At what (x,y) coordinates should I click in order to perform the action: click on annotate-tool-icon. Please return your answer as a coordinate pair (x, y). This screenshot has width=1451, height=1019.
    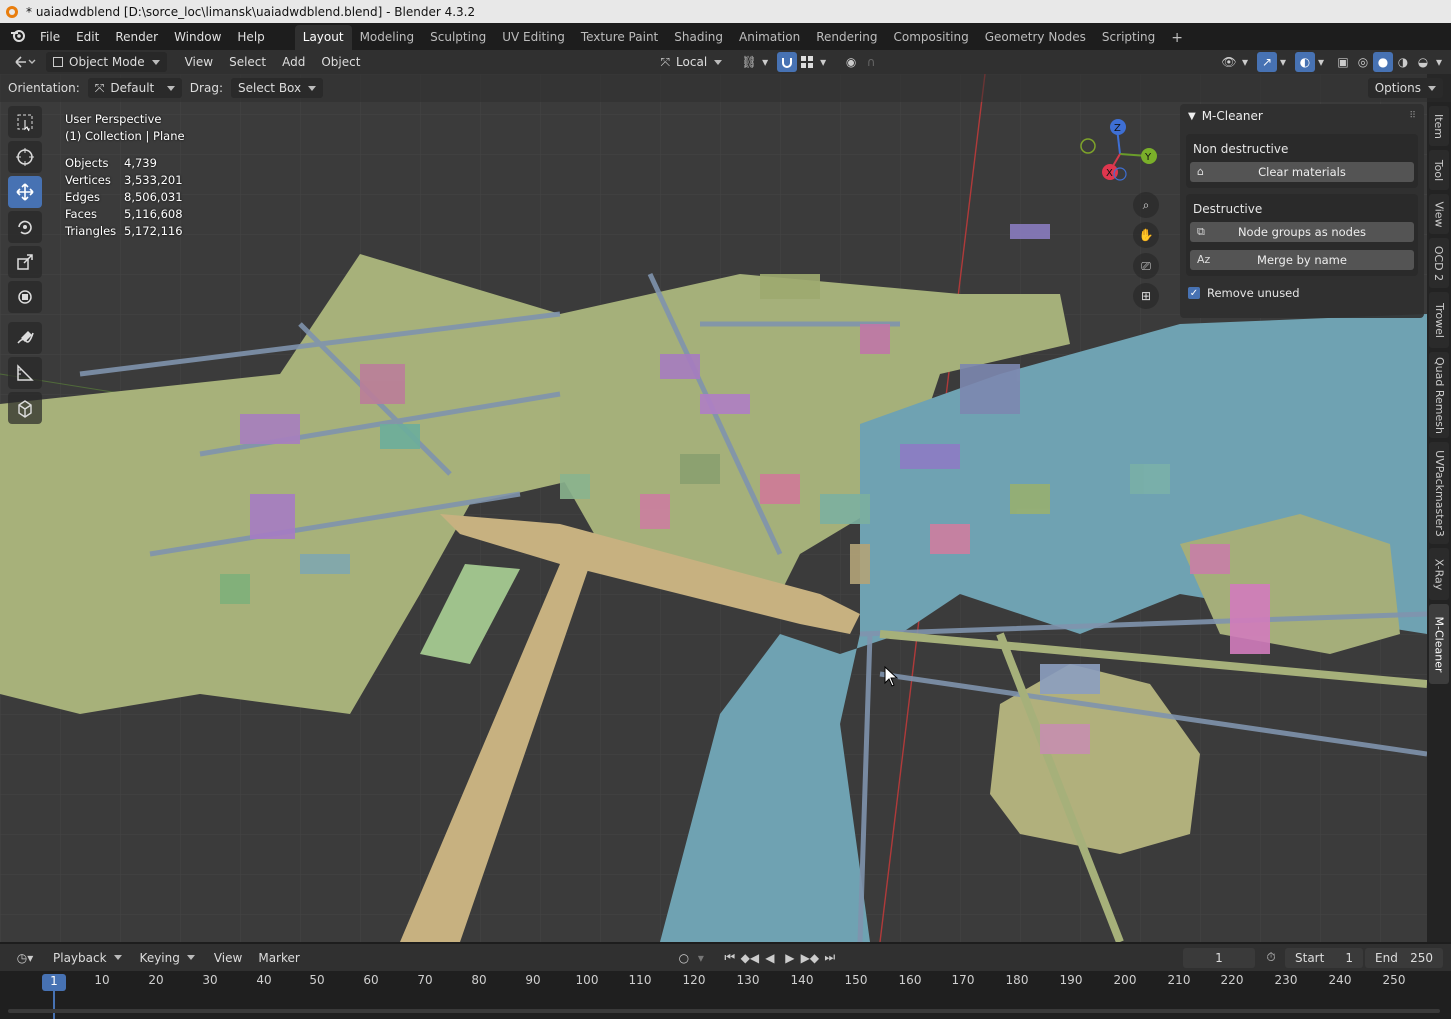
    Looking at the image, I should click on (25, 338).